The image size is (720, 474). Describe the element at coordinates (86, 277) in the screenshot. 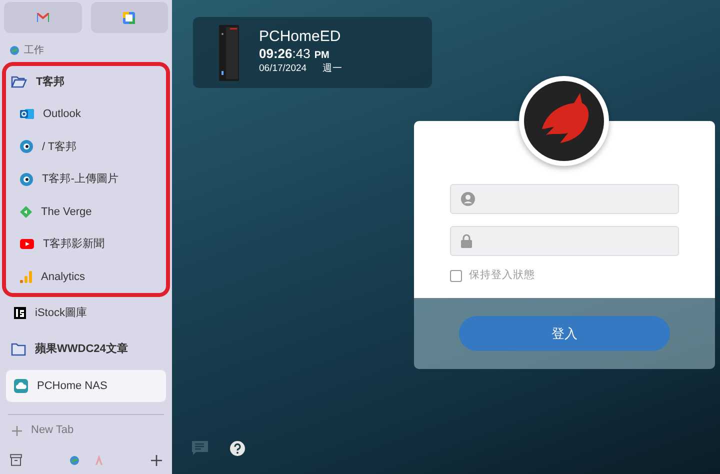

I see `sidebar-tab: Analytics` at that location.